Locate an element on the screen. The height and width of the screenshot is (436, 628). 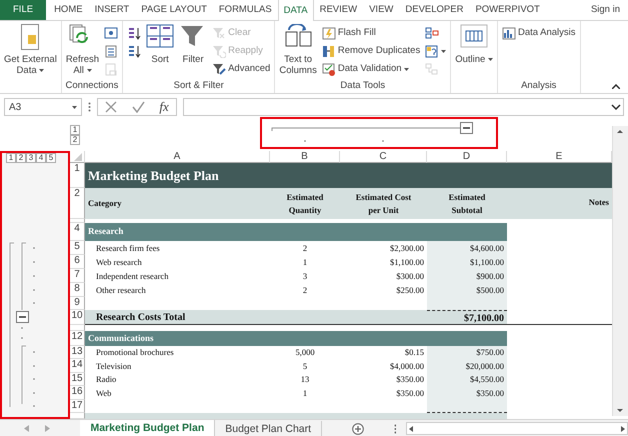
validation-icon is located at coordinates (329, 69).